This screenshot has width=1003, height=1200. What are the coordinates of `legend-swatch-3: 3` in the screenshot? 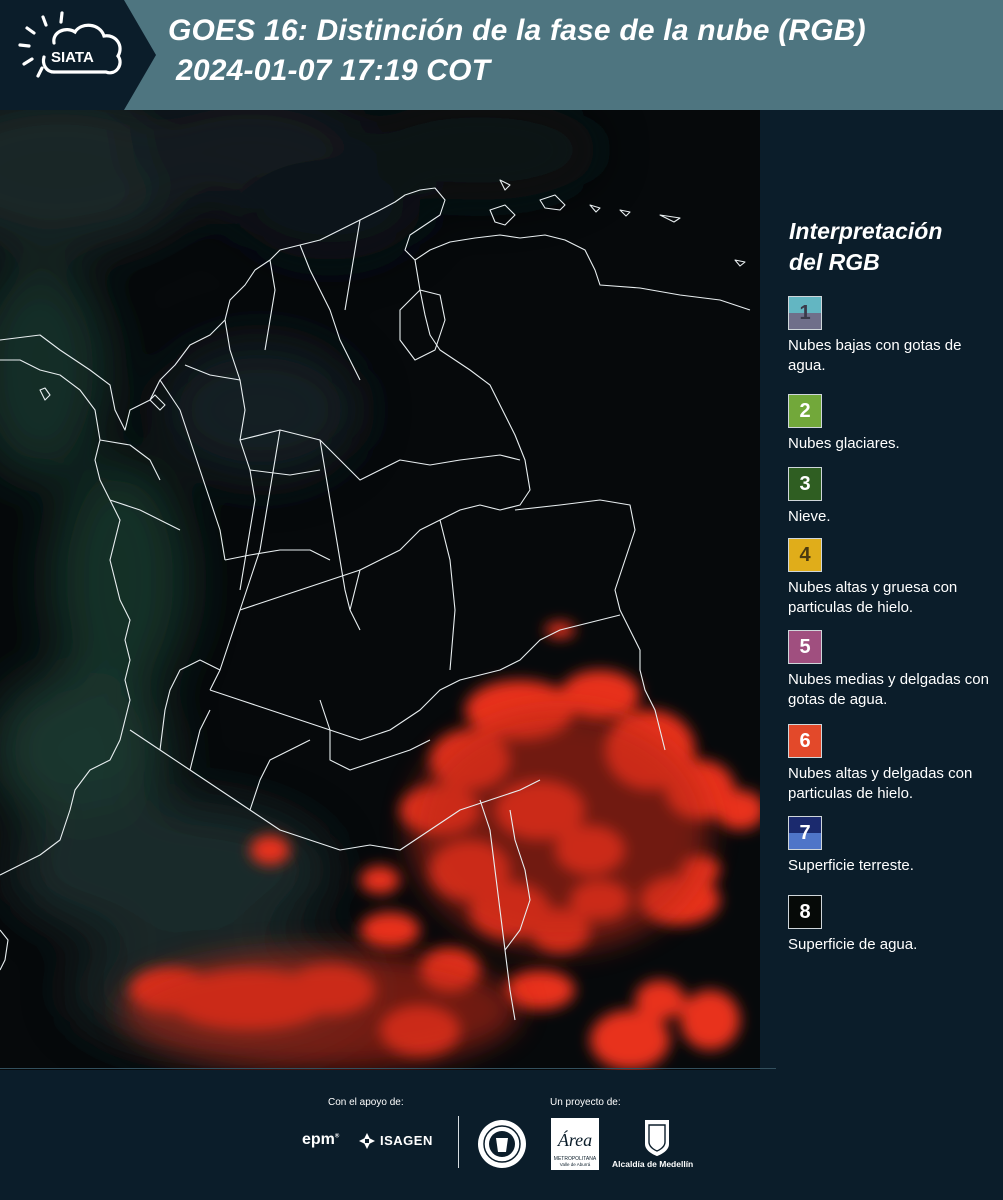 It's located at (805, 484).